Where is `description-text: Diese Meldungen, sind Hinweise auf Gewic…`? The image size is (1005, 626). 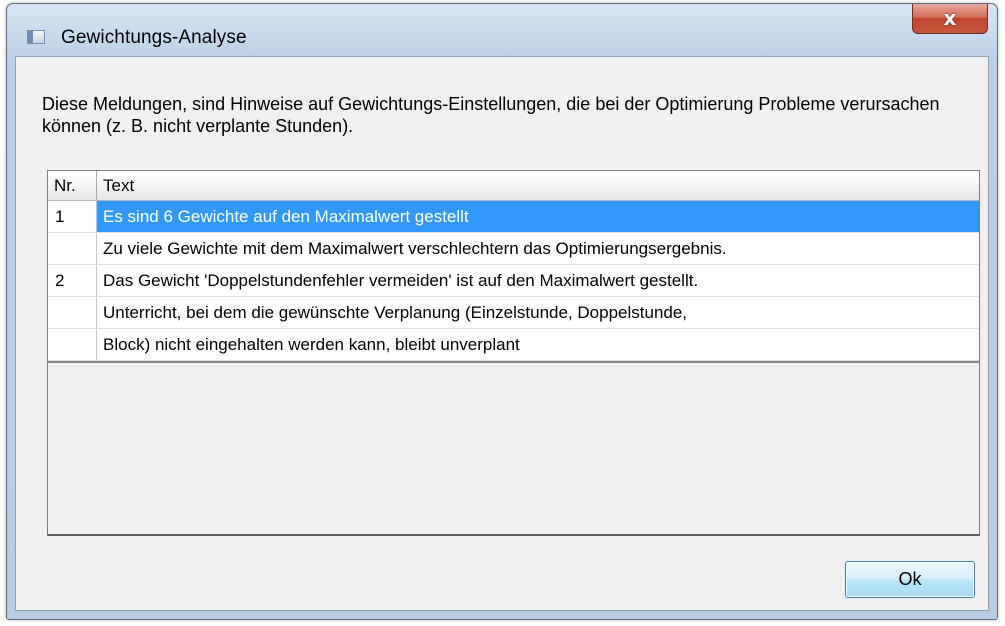
description-text: Diese Meldungen, sind Hinweise auf Gewic… is located at coordinates (491, 115).